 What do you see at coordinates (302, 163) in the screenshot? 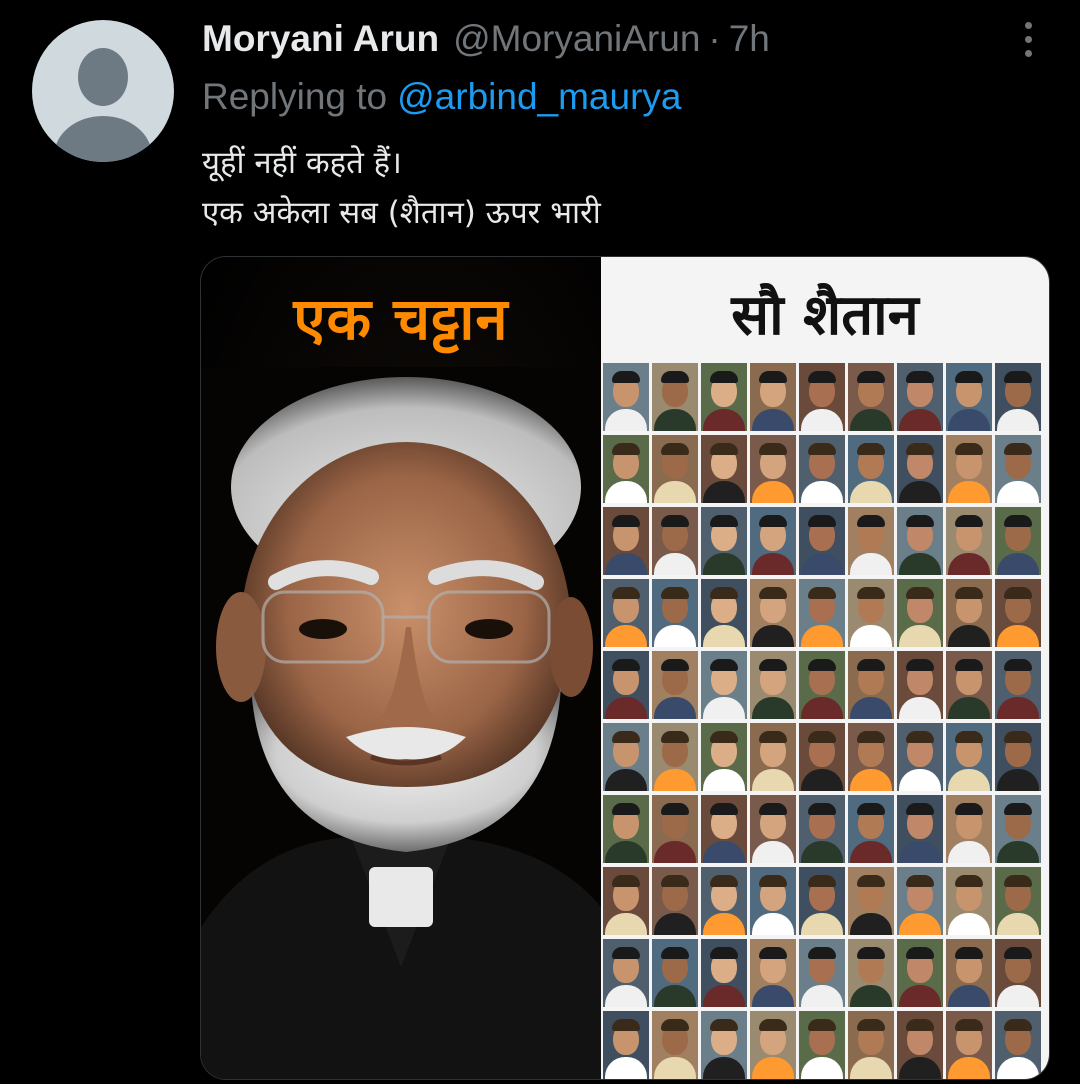
I see `tweet-text-line: यूहीं नहीं कहते हैं।` at bounding box center [302, 163].